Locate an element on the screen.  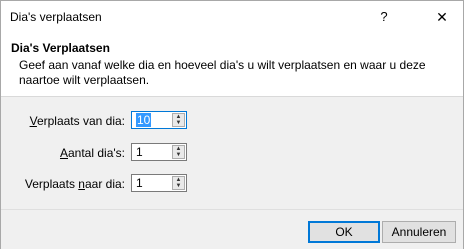
count-label: Aantal dia's: is located at coordinates (92, 153).